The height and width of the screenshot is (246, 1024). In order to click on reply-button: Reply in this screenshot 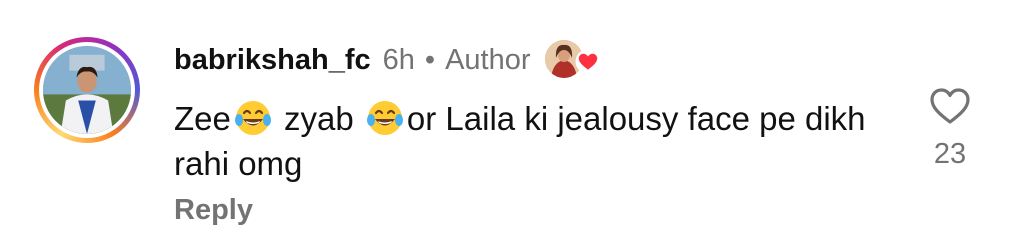, I will do `click(213, 210)`.